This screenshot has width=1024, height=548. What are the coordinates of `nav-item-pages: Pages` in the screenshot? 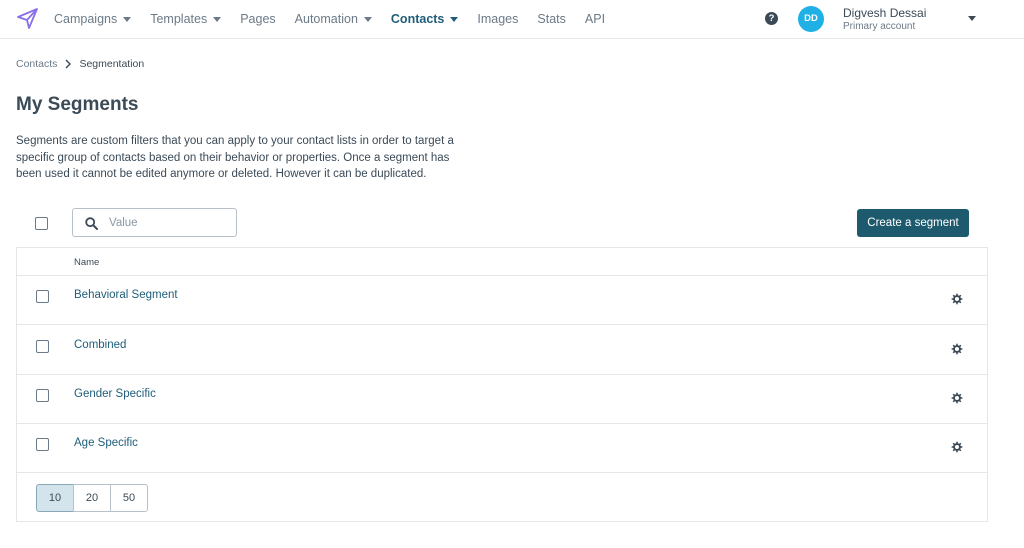 It's located at (257, 19).